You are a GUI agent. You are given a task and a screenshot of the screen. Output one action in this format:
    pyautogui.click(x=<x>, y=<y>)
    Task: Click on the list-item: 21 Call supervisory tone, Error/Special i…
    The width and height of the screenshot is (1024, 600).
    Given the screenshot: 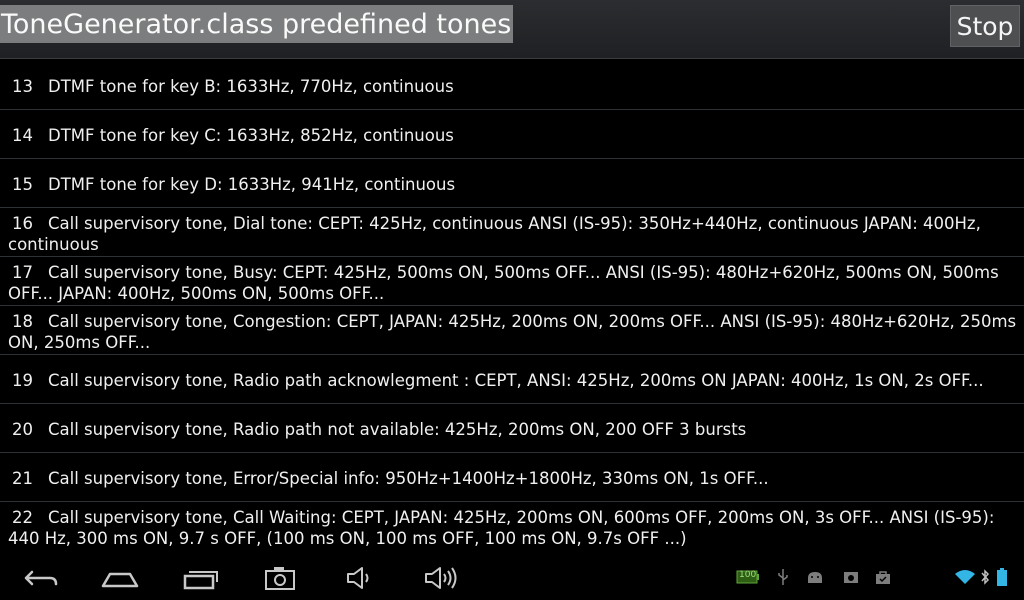 What is the action you would take?
    pyautogui.click(x=512, y=478)
    